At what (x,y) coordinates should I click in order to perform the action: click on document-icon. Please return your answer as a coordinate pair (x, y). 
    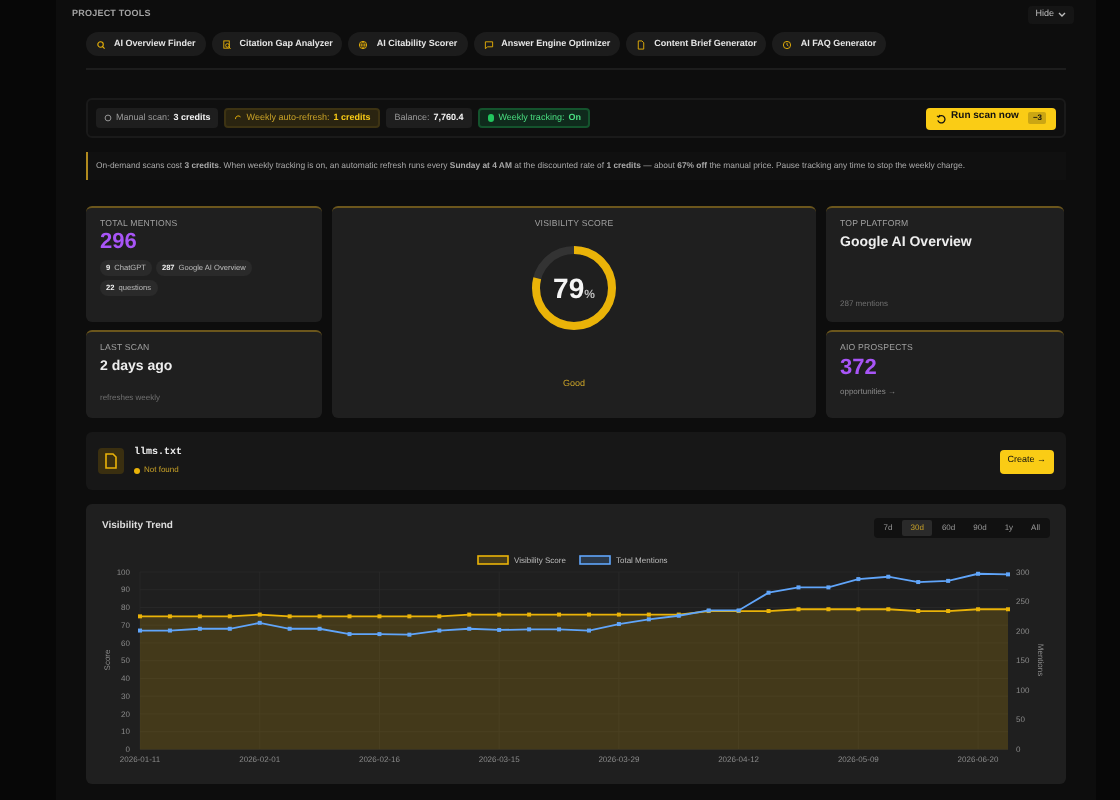
    Looking at the image, I should click on (641, 44).